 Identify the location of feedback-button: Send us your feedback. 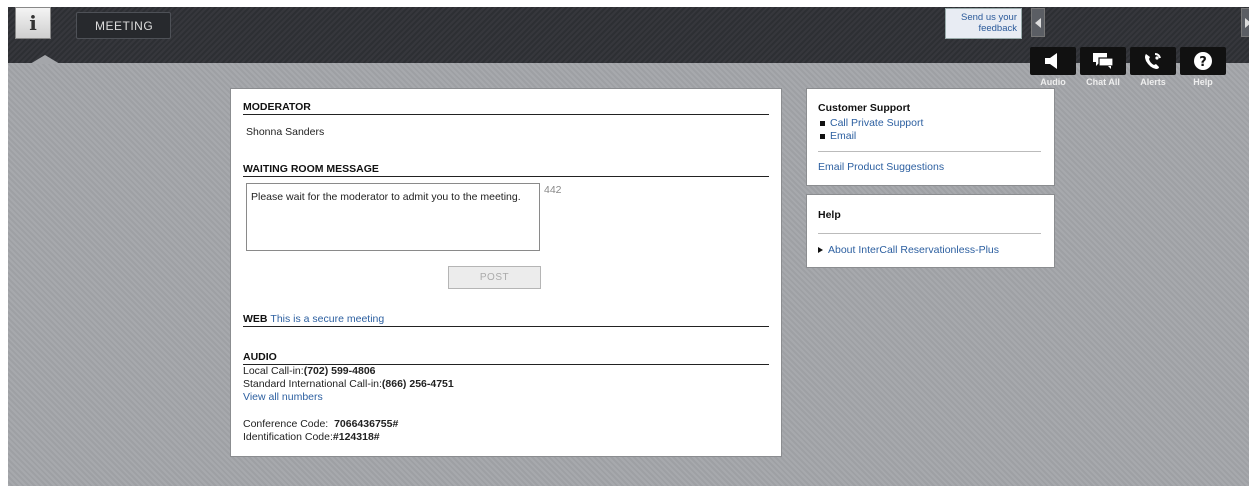
(983, 23).